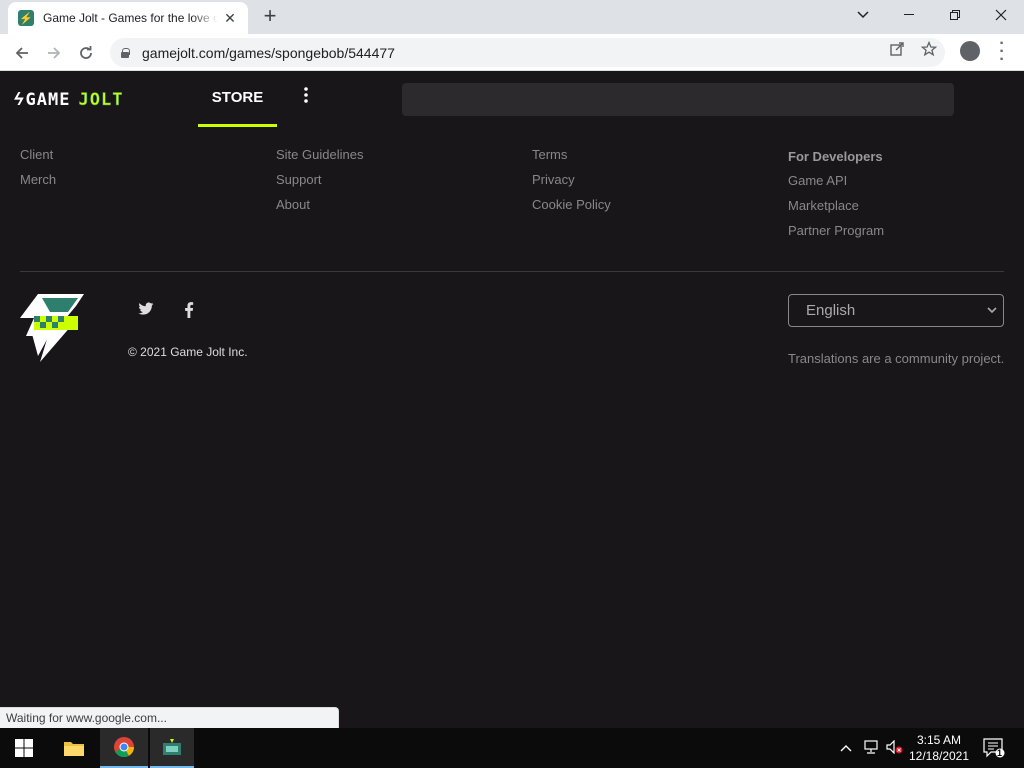 The image size is (1024, 768). What do you see at coordinates (319, 205) in the screenshot?
I see `footer-link-about: About` at bounding box center [319, 205].